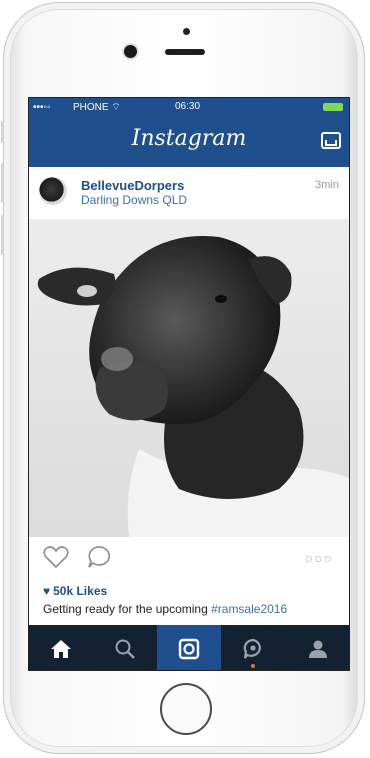 The width and height of the screenshot is (370, 758). I want to click on heart-filled-icon: ♥, so click(47, 591).